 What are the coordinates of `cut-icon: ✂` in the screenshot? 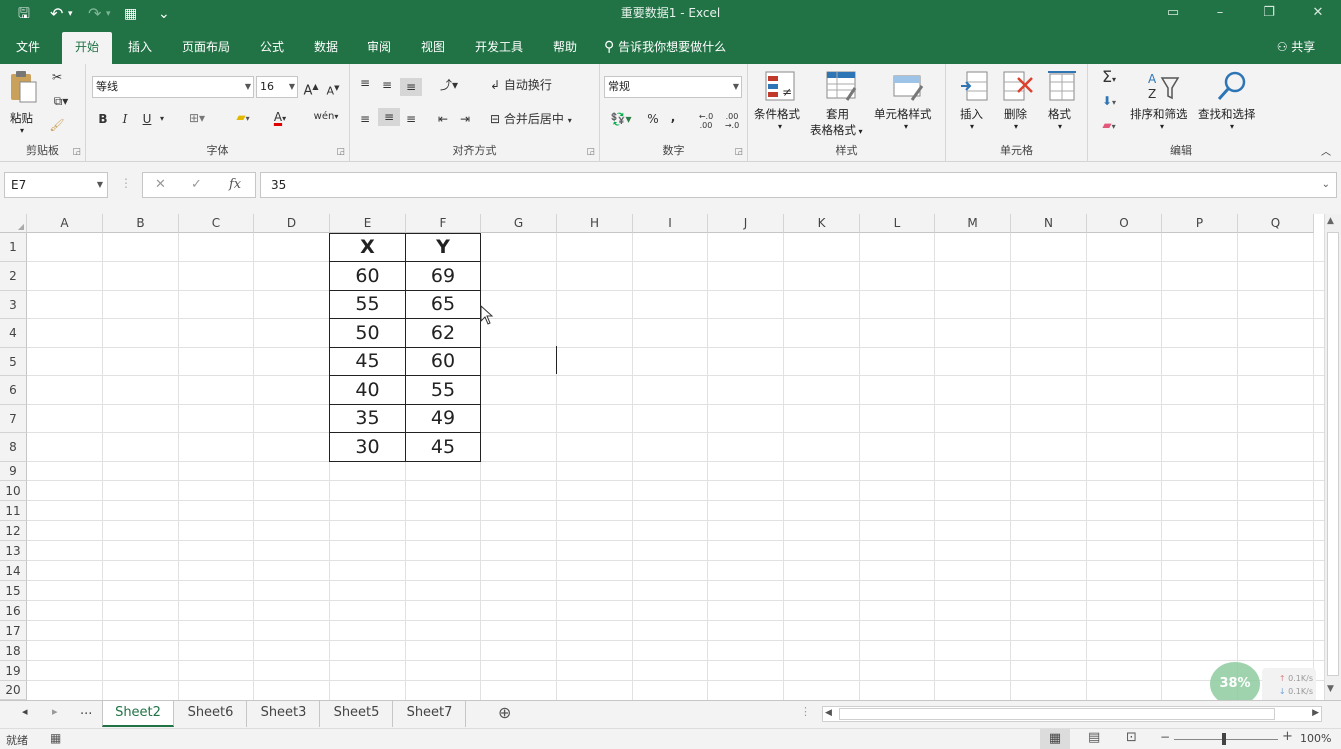 It's located at (57, 77).